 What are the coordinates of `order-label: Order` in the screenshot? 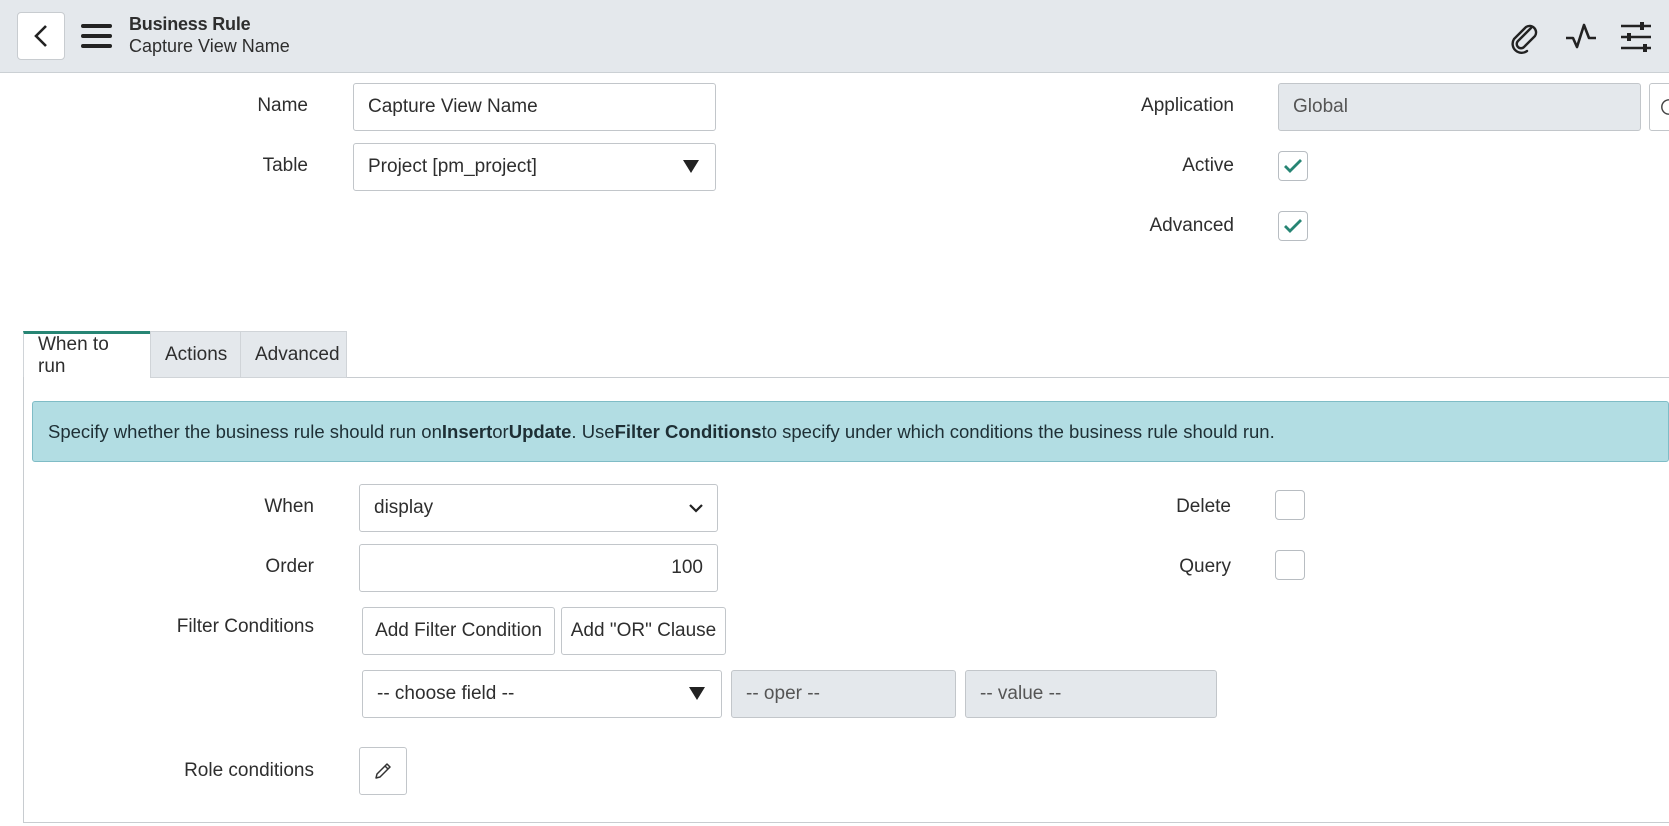 It's located at (289, 566).